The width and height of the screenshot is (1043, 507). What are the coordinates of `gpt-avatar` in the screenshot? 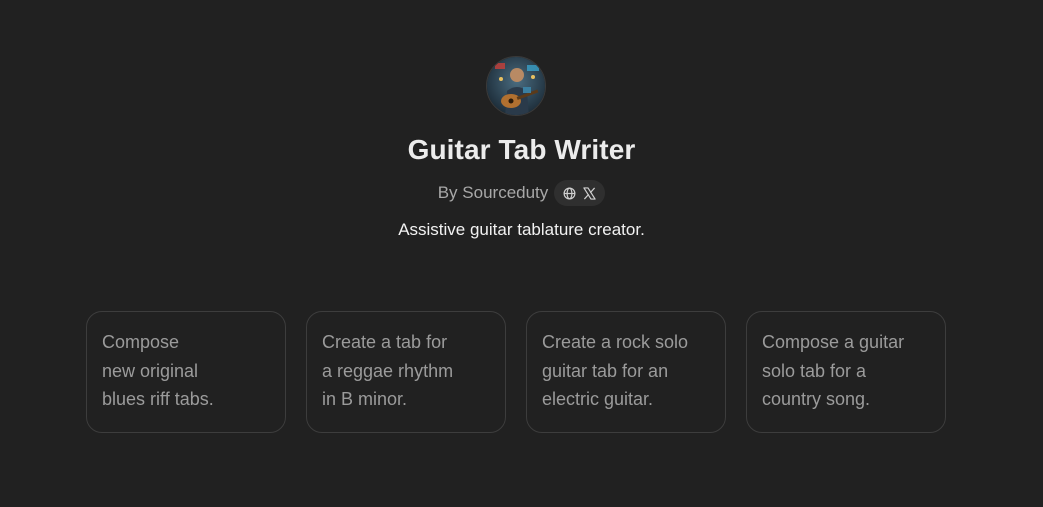 It's located at (516, 86).